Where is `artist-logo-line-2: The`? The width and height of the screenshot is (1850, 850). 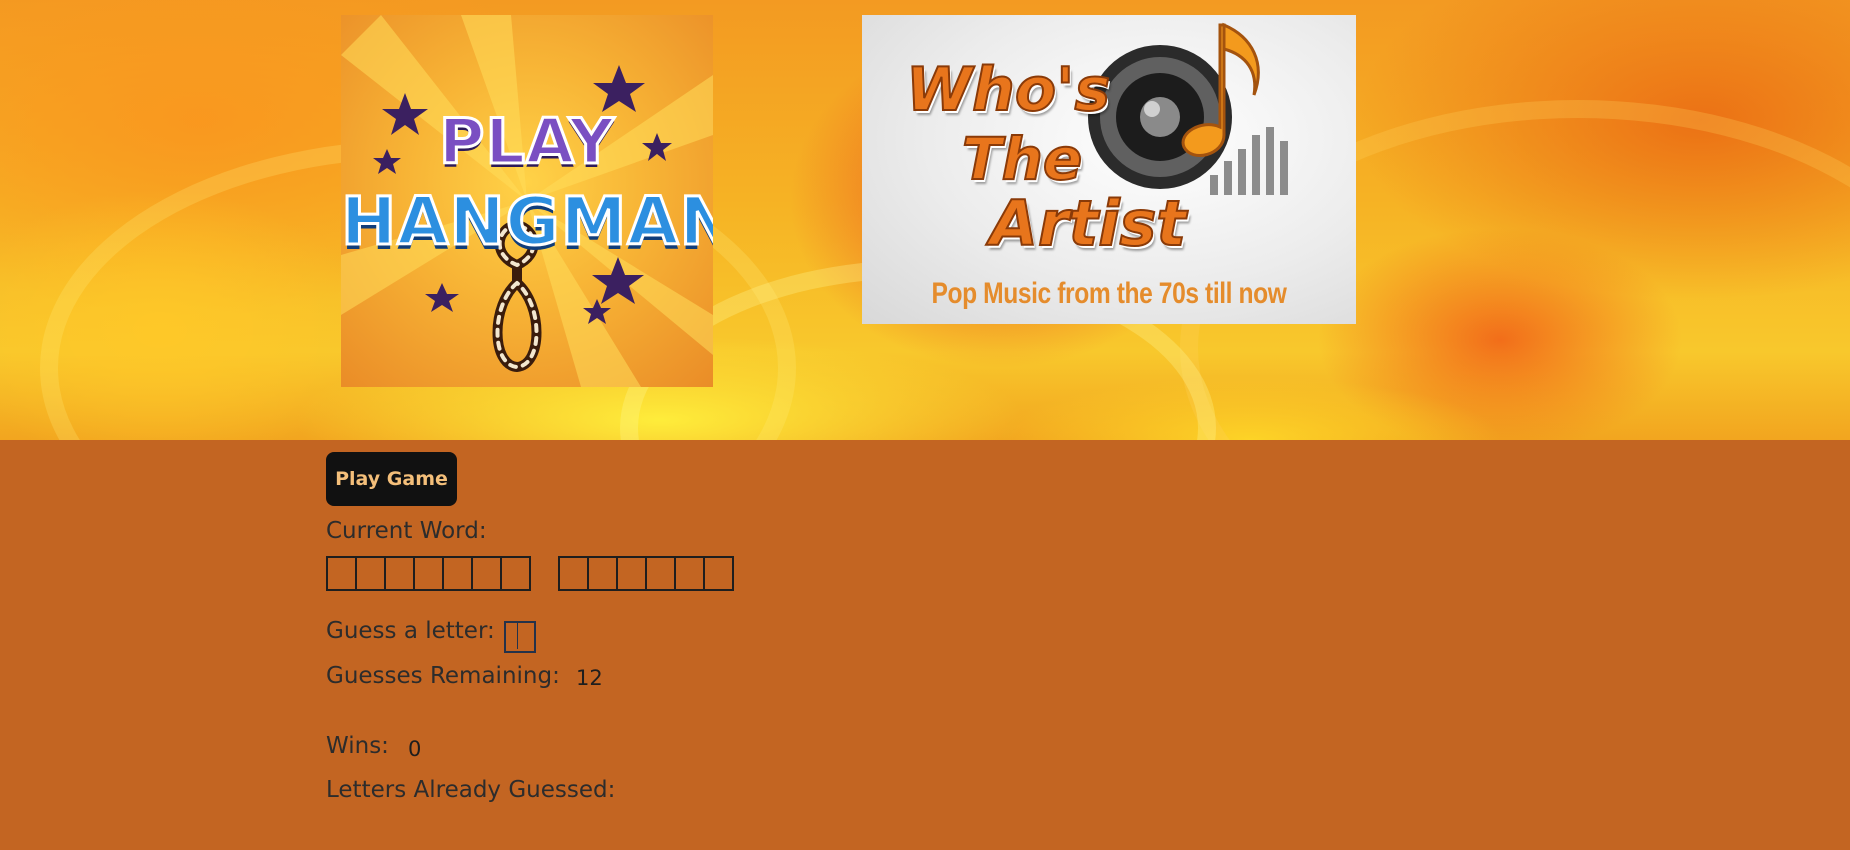 artist-logo-line-2: The is located at coordinates (1022, 159).